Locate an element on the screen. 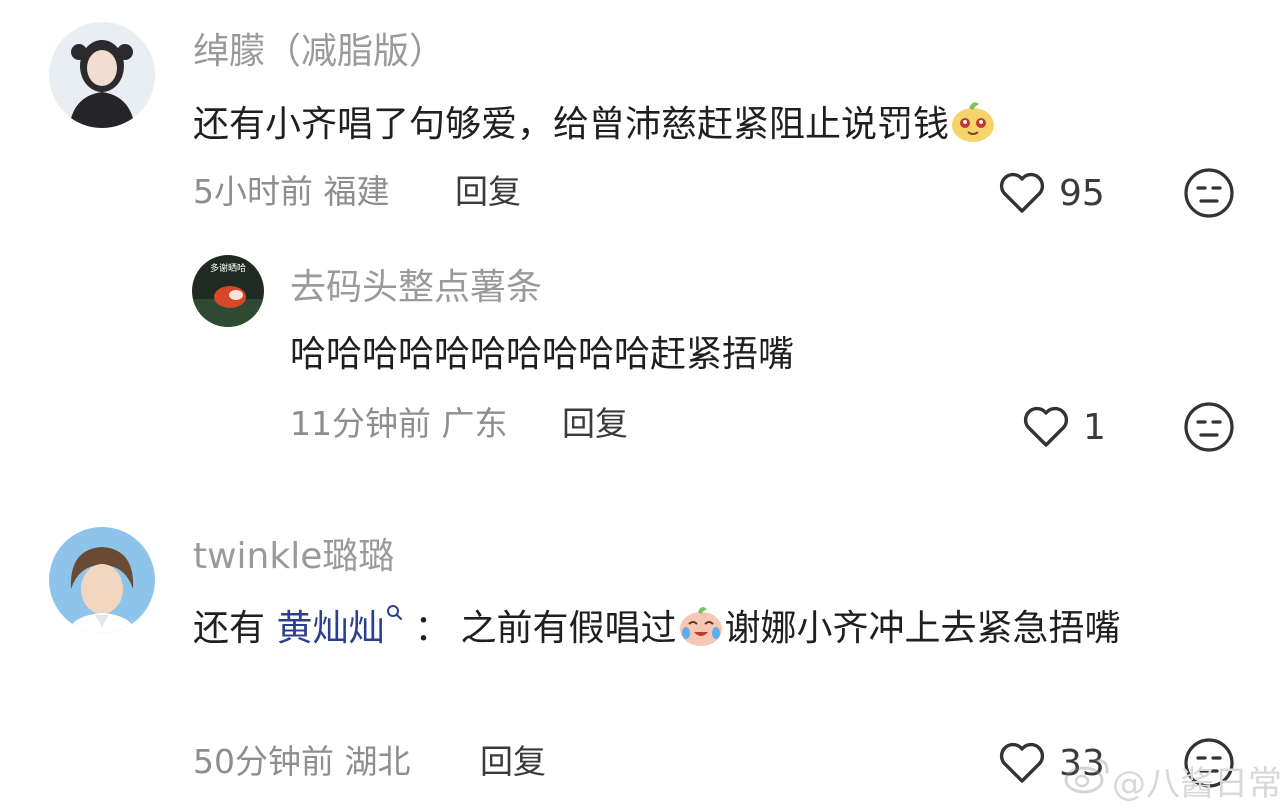  cute-face-emoji-icon is located at coordinates (973, 120).